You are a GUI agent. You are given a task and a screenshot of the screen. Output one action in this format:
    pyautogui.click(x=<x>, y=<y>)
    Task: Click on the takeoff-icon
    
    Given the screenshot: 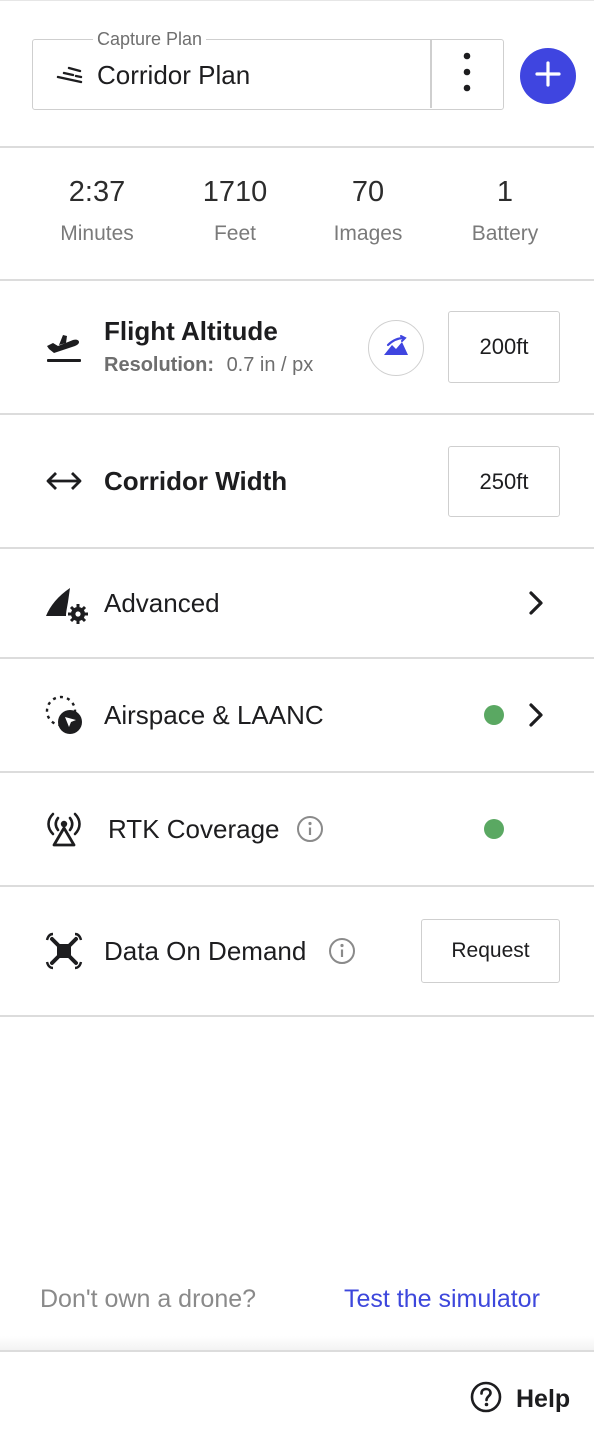 What is the action you would take?
    pyautogui.click(x=64, y=349)
    